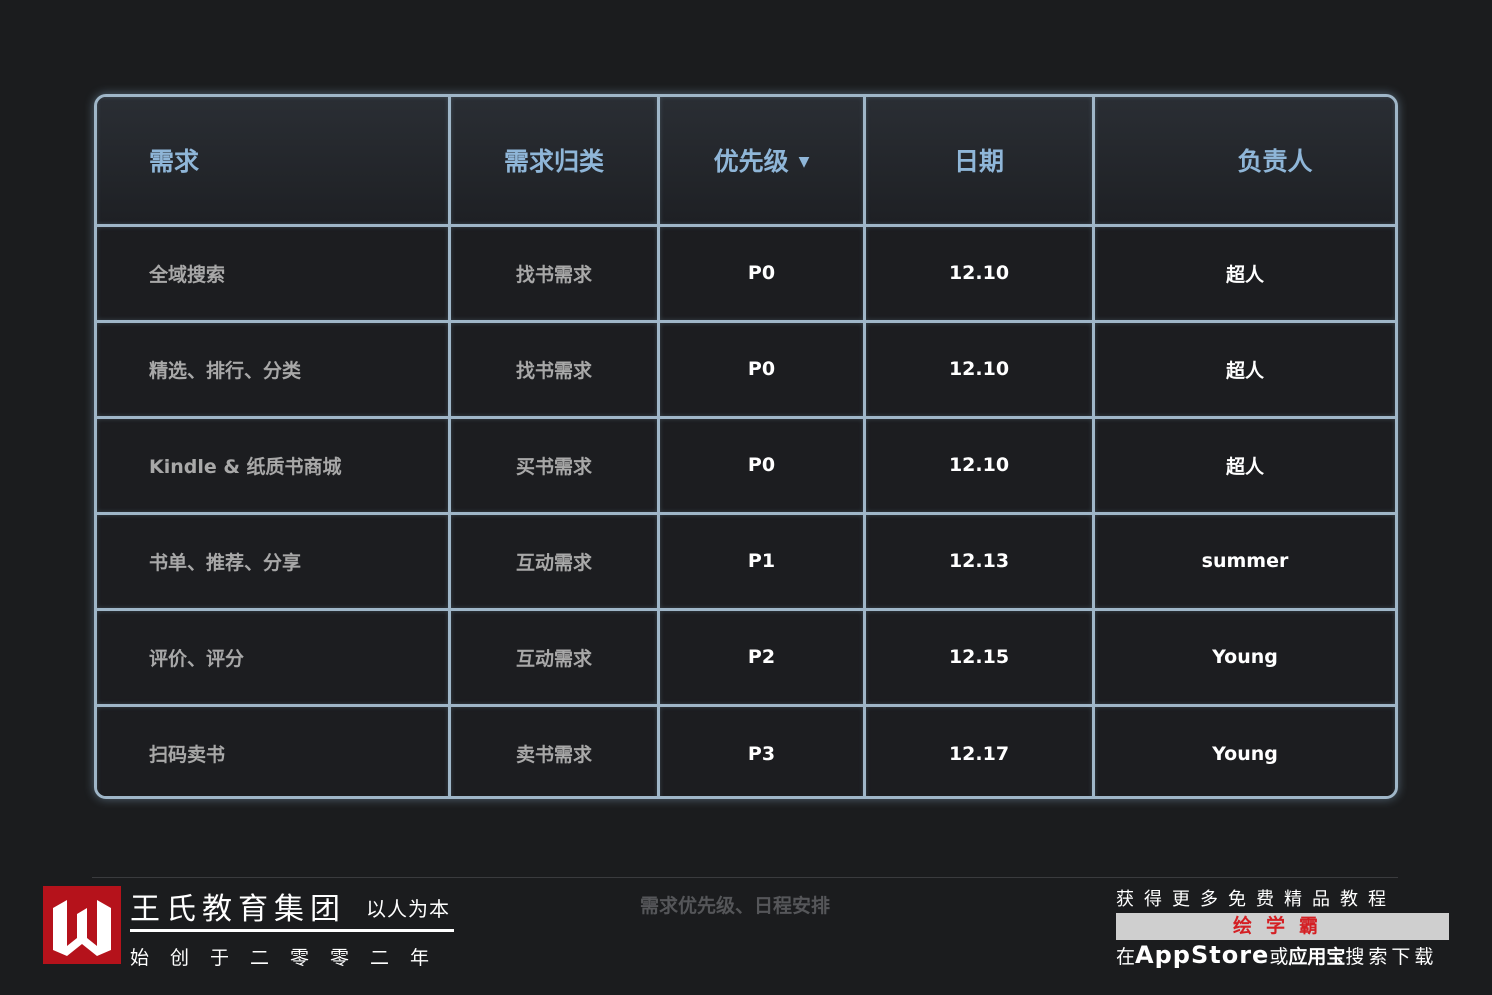 The image size is (1492, 995). I want to click on cell-category: 买书需求, so click(554, 465).